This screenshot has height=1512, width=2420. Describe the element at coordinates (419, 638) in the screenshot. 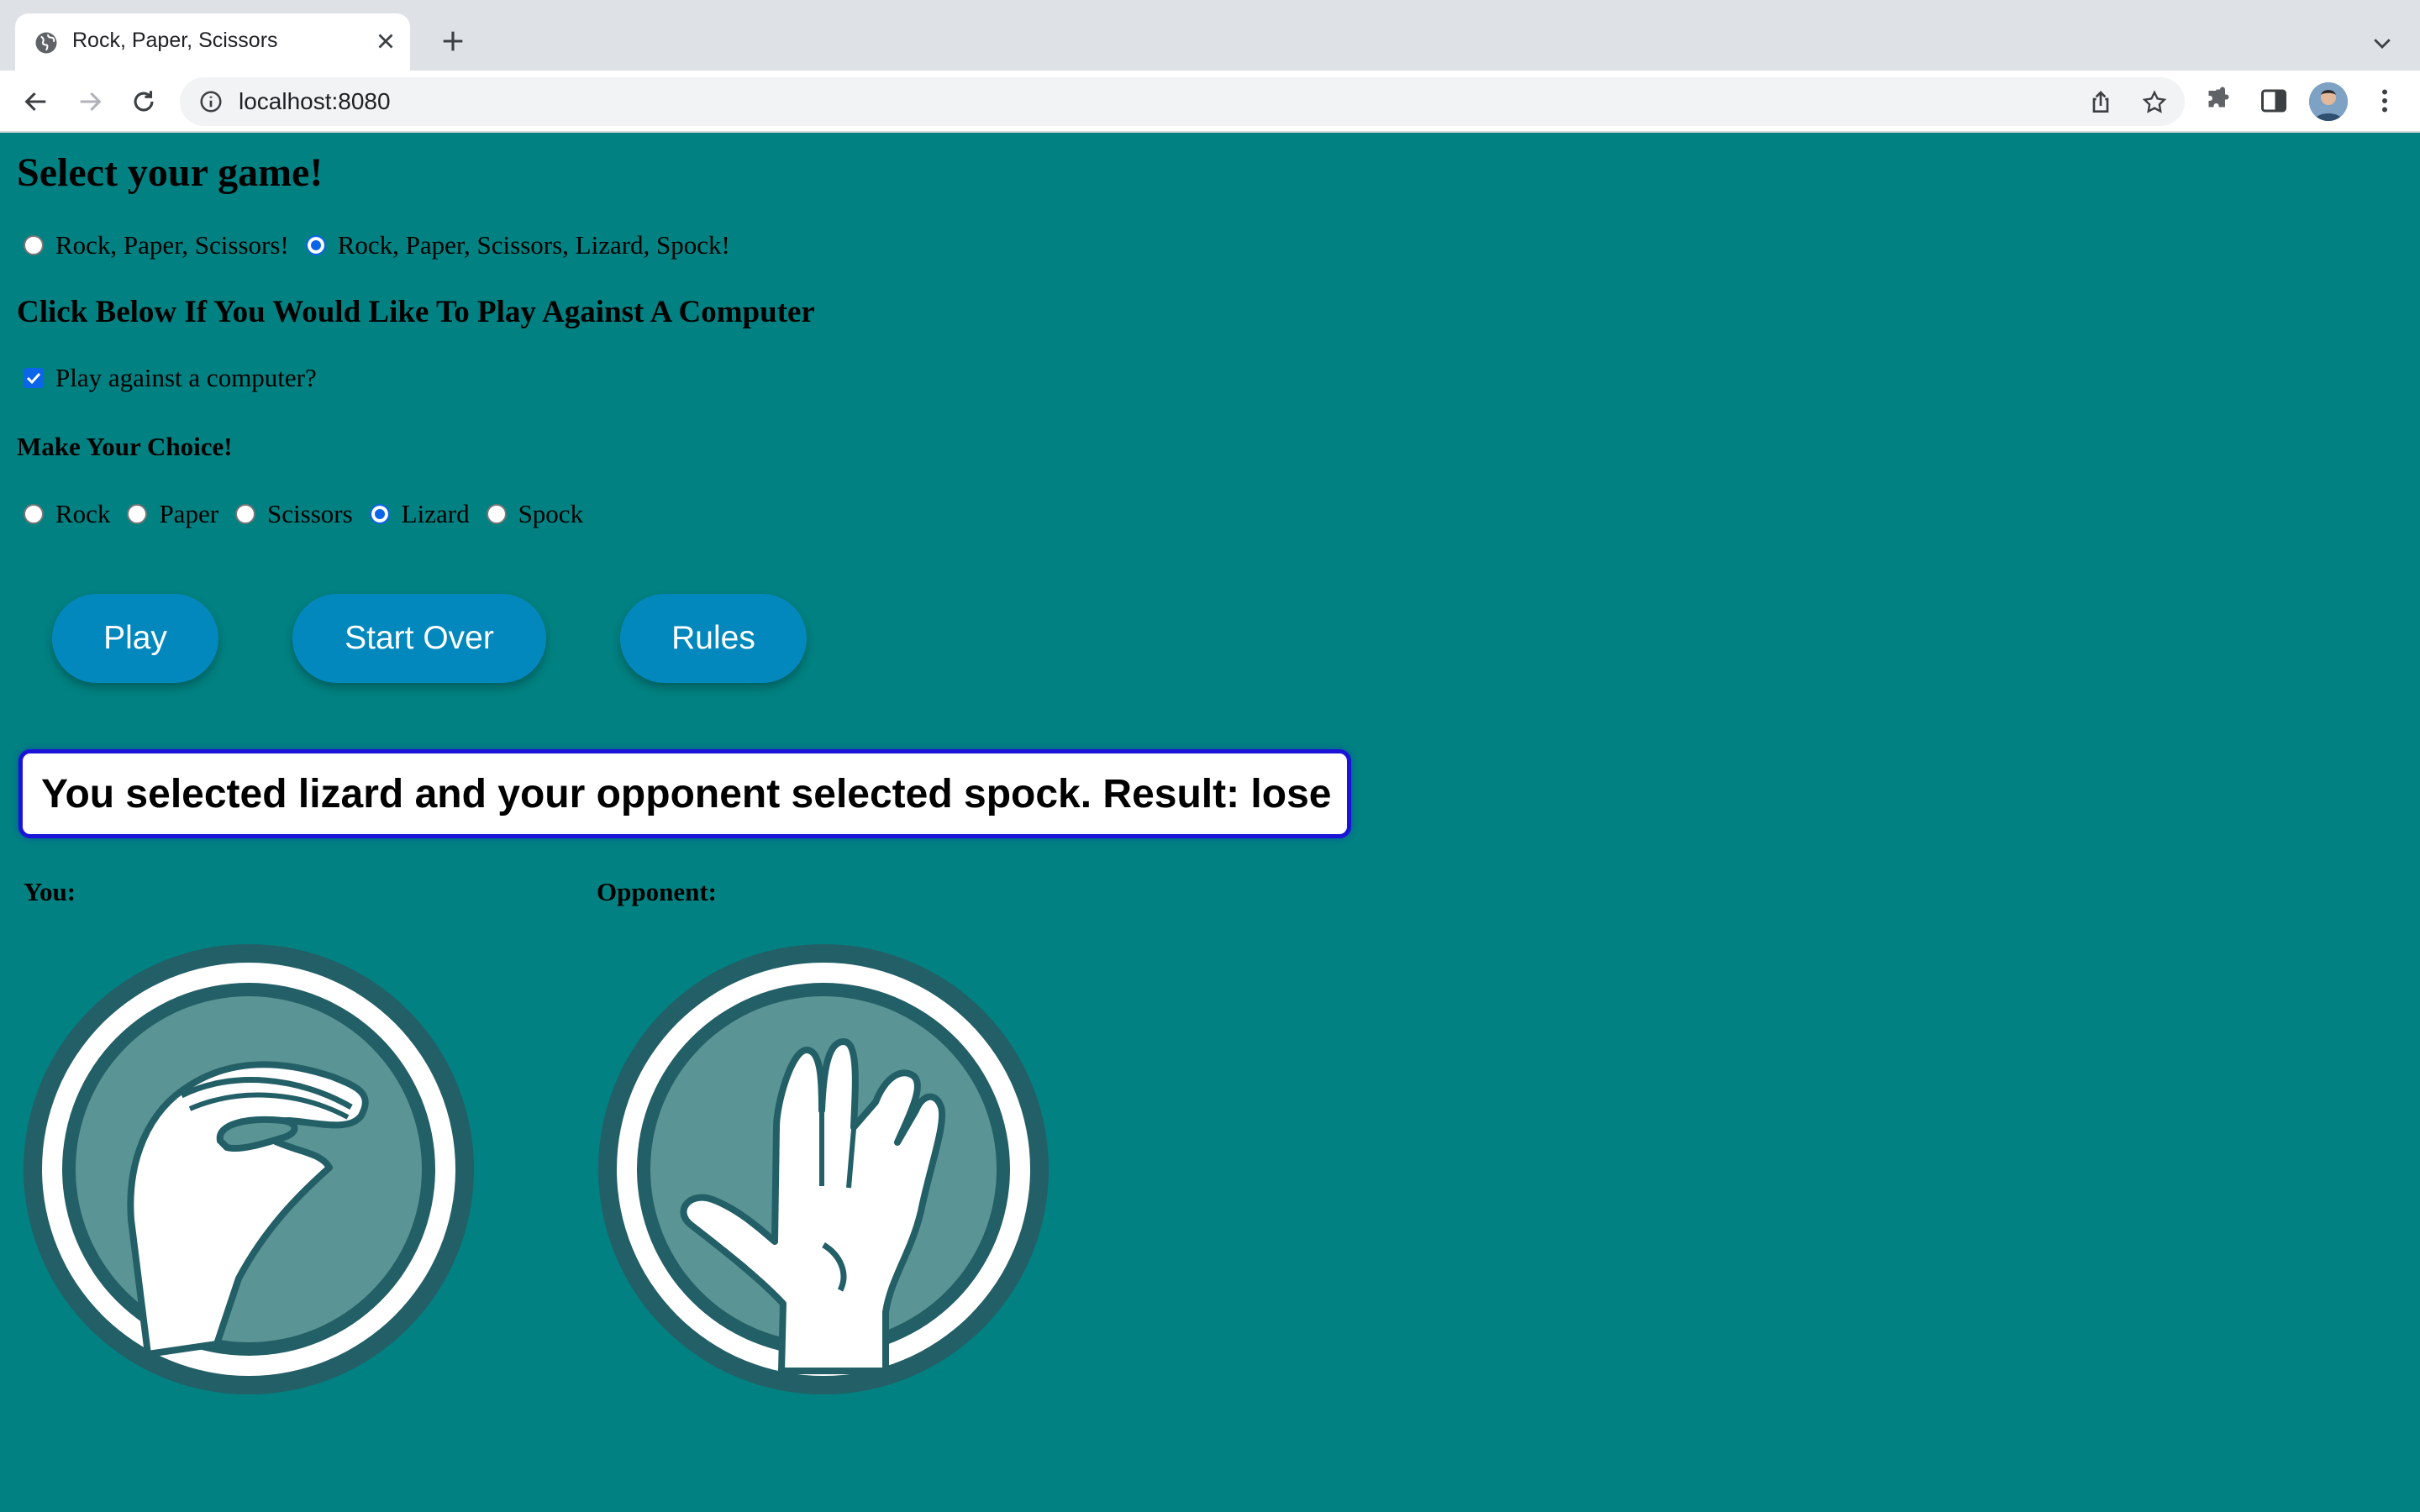

I see `start-over-button: Start Over` at that location.